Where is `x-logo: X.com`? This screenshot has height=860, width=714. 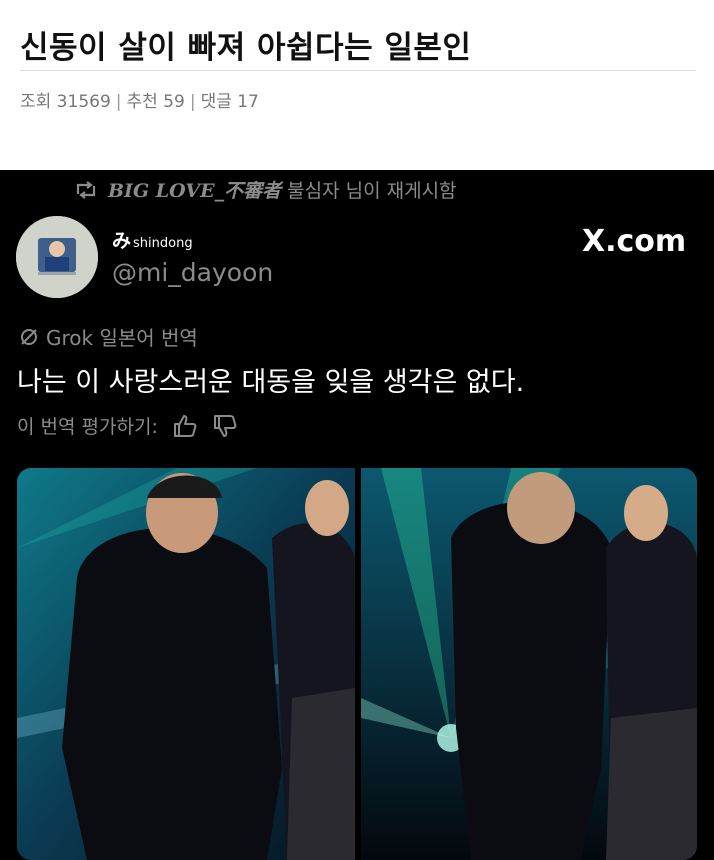
x-logo: X.com is located at coordinates (634, 241).